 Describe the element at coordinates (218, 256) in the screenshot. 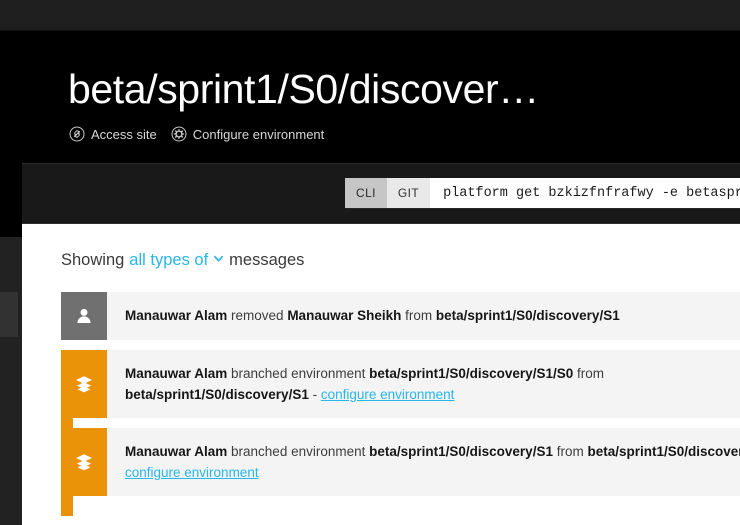

I see `chevron-down-icon` at that location.